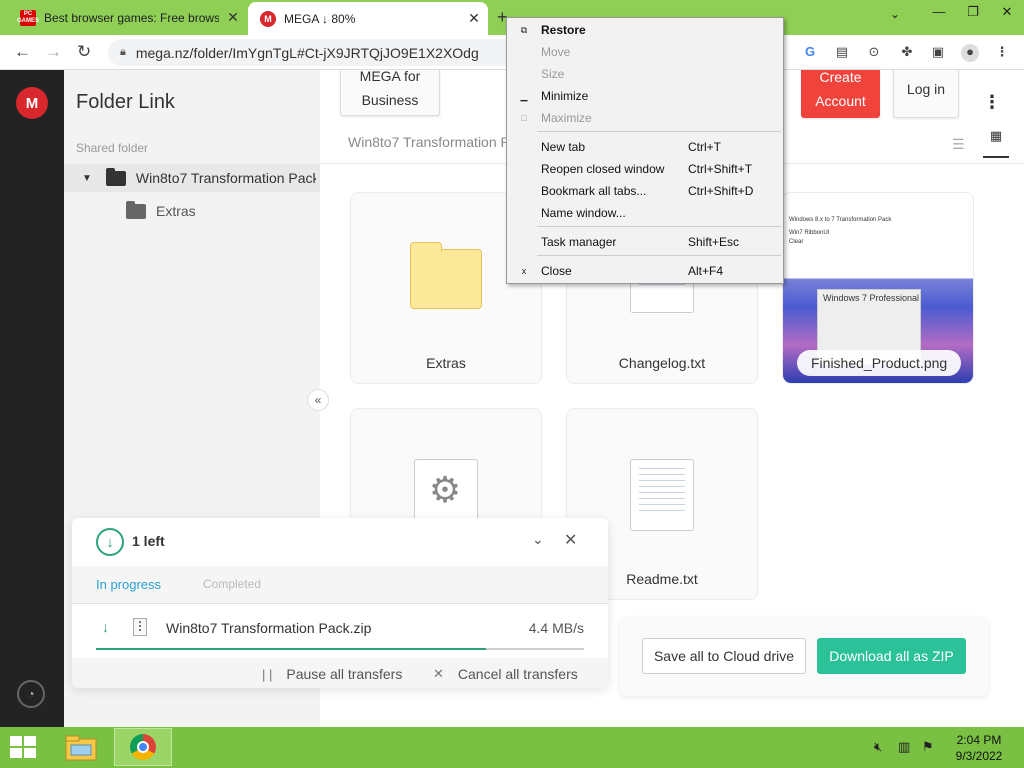  I want to click on grid-view-icon: ▦, so click(996, 143).